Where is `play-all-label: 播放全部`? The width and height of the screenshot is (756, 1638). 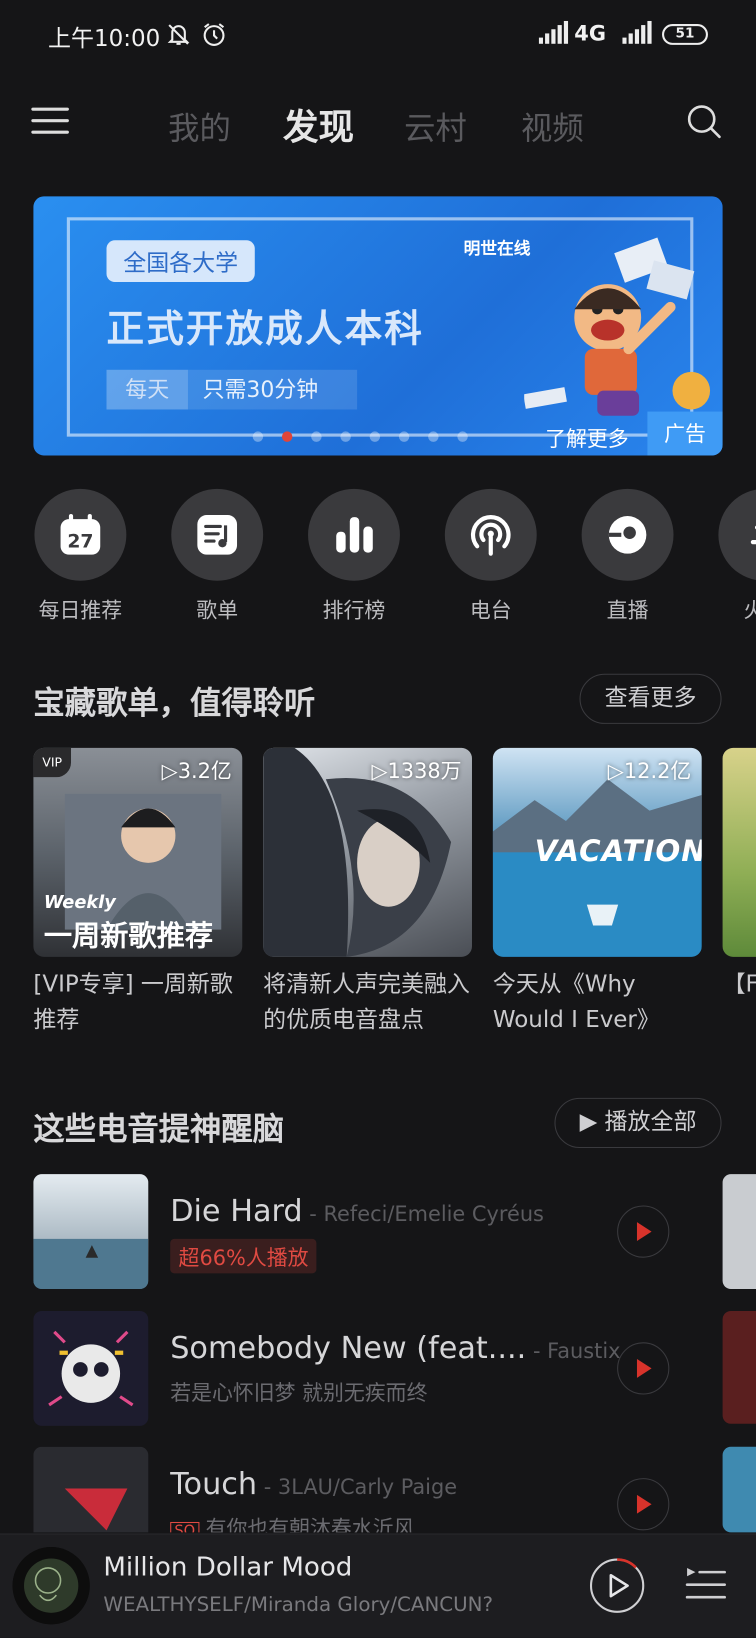
play-all-label: 播放全部 is located at coordinates (650, 1122).